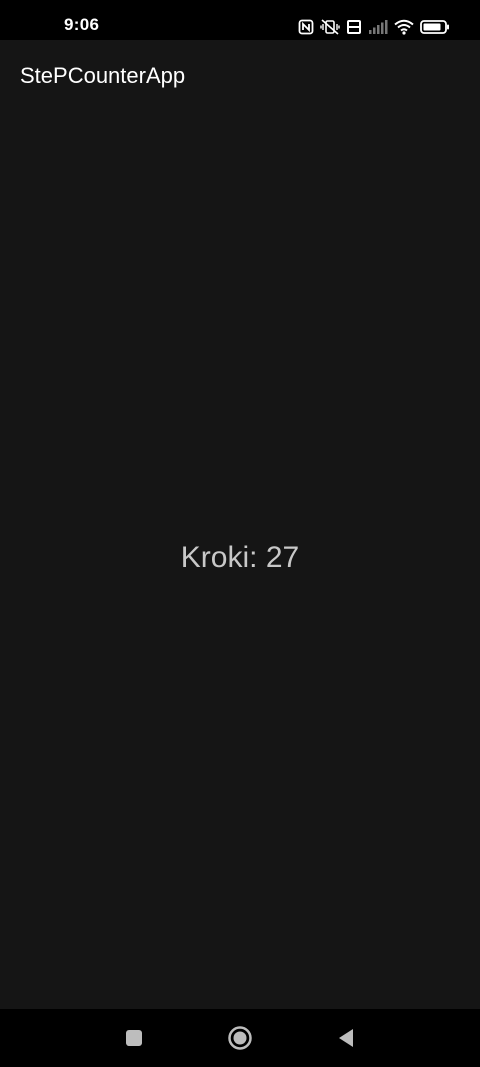  Describe the element at coordinates (378, 27) in the screenshot. I see `signal-icon` at that location.